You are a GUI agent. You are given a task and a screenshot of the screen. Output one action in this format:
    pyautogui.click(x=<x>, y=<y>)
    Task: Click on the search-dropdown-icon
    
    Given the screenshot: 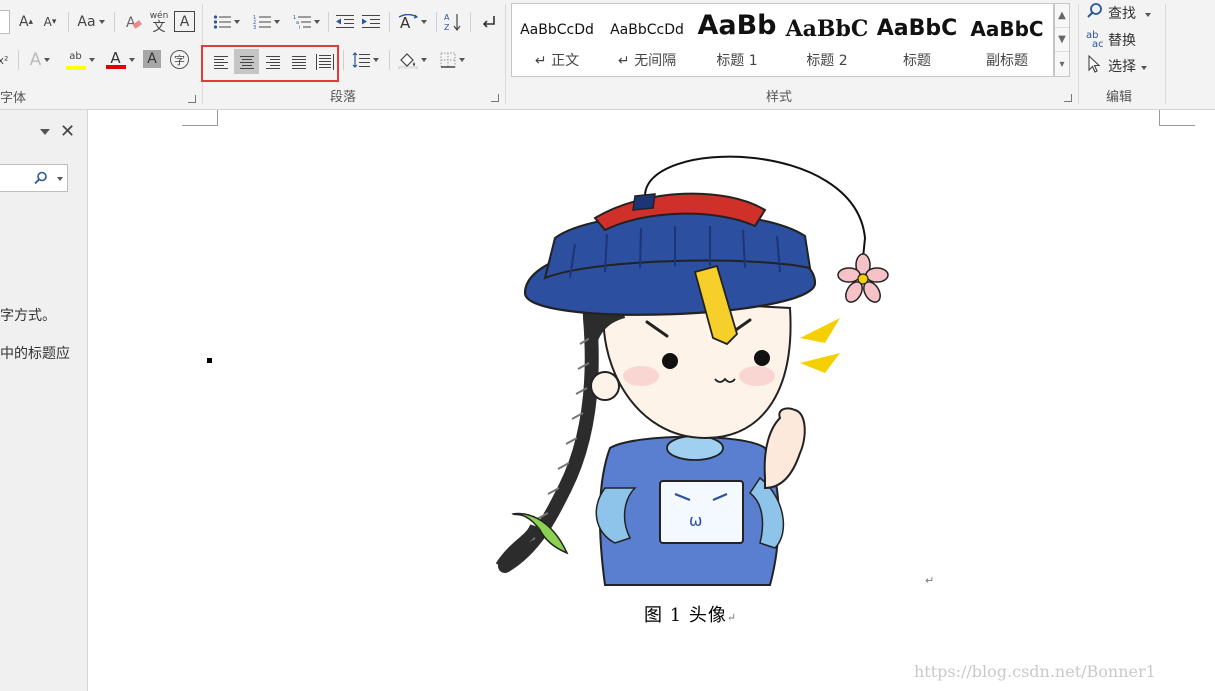 What is the action you would take?
    pyautogui.click(x=58, y=177)
    